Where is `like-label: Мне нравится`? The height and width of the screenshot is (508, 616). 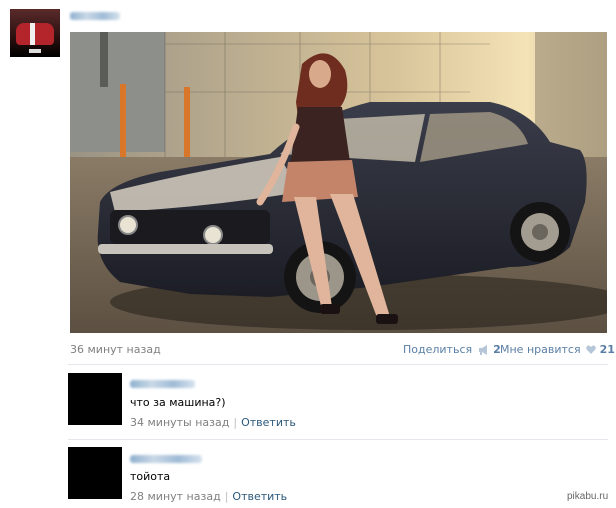
like-label: Мне нравится is located at coordinates (540, 349).